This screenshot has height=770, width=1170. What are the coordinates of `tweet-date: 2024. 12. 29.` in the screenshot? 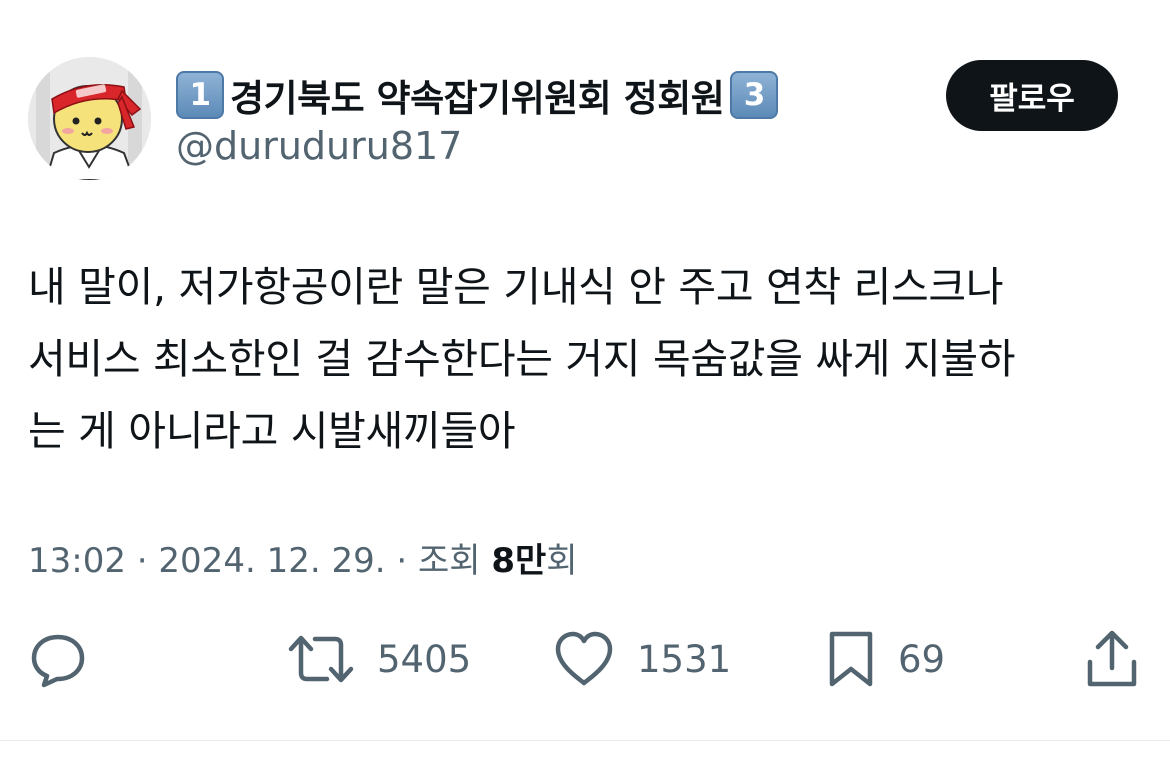 It's located at (271, 561).